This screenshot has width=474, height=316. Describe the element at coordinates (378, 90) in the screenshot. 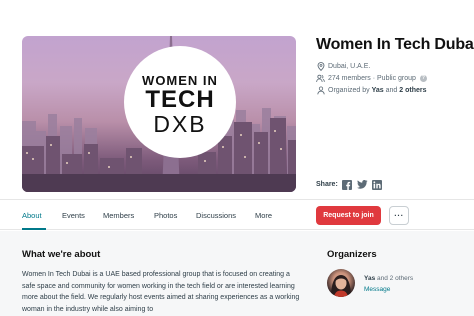

I see `organizer-name-link: Yas` at that location.